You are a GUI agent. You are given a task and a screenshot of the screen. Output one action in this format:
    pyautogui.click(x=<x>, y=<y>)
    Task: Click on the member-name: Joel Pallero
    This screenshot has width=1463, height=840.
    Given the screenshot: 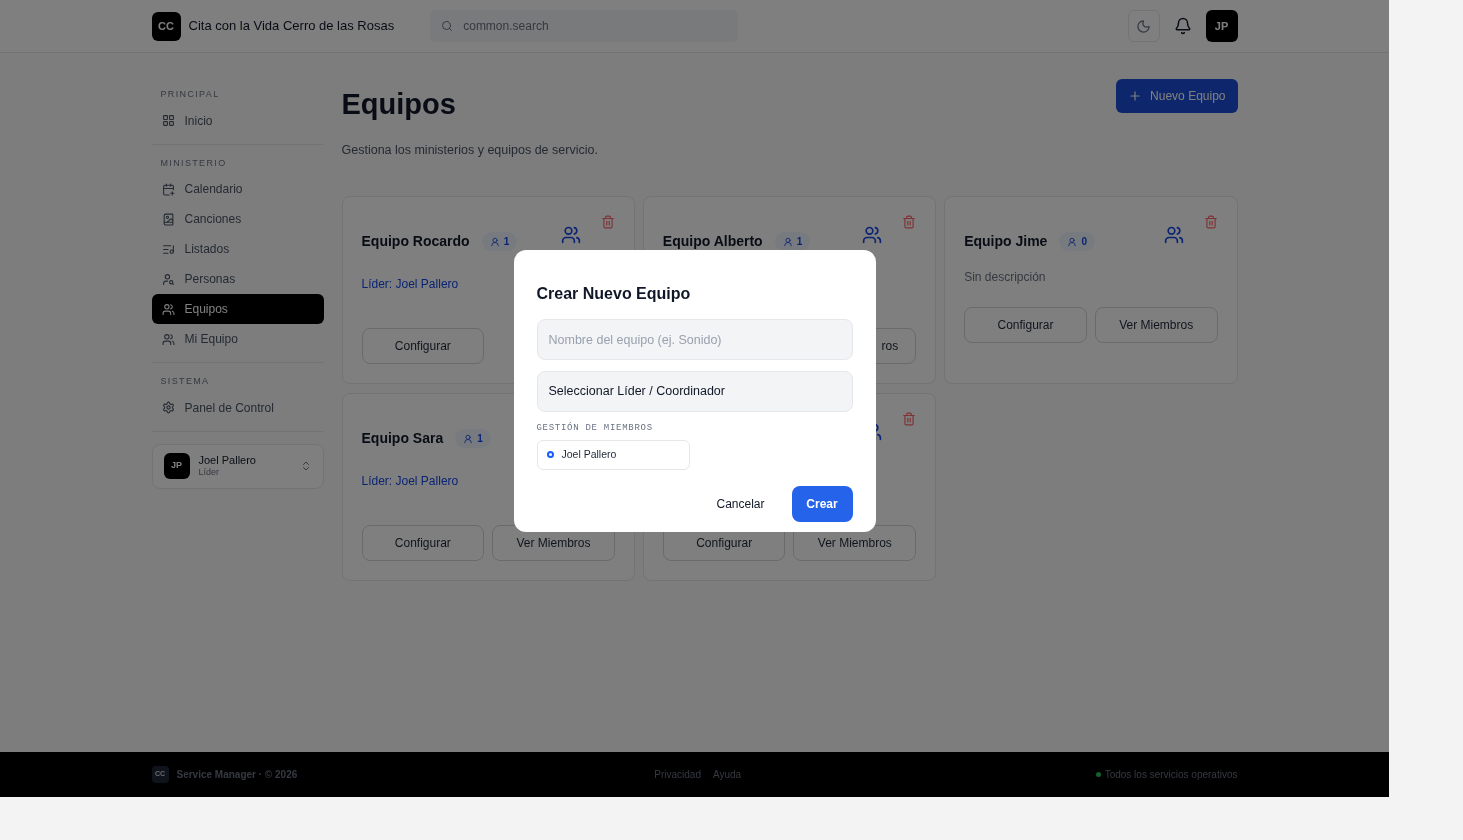 What is the action you would take?
    pyautogui.click(x=589, y=454)
    